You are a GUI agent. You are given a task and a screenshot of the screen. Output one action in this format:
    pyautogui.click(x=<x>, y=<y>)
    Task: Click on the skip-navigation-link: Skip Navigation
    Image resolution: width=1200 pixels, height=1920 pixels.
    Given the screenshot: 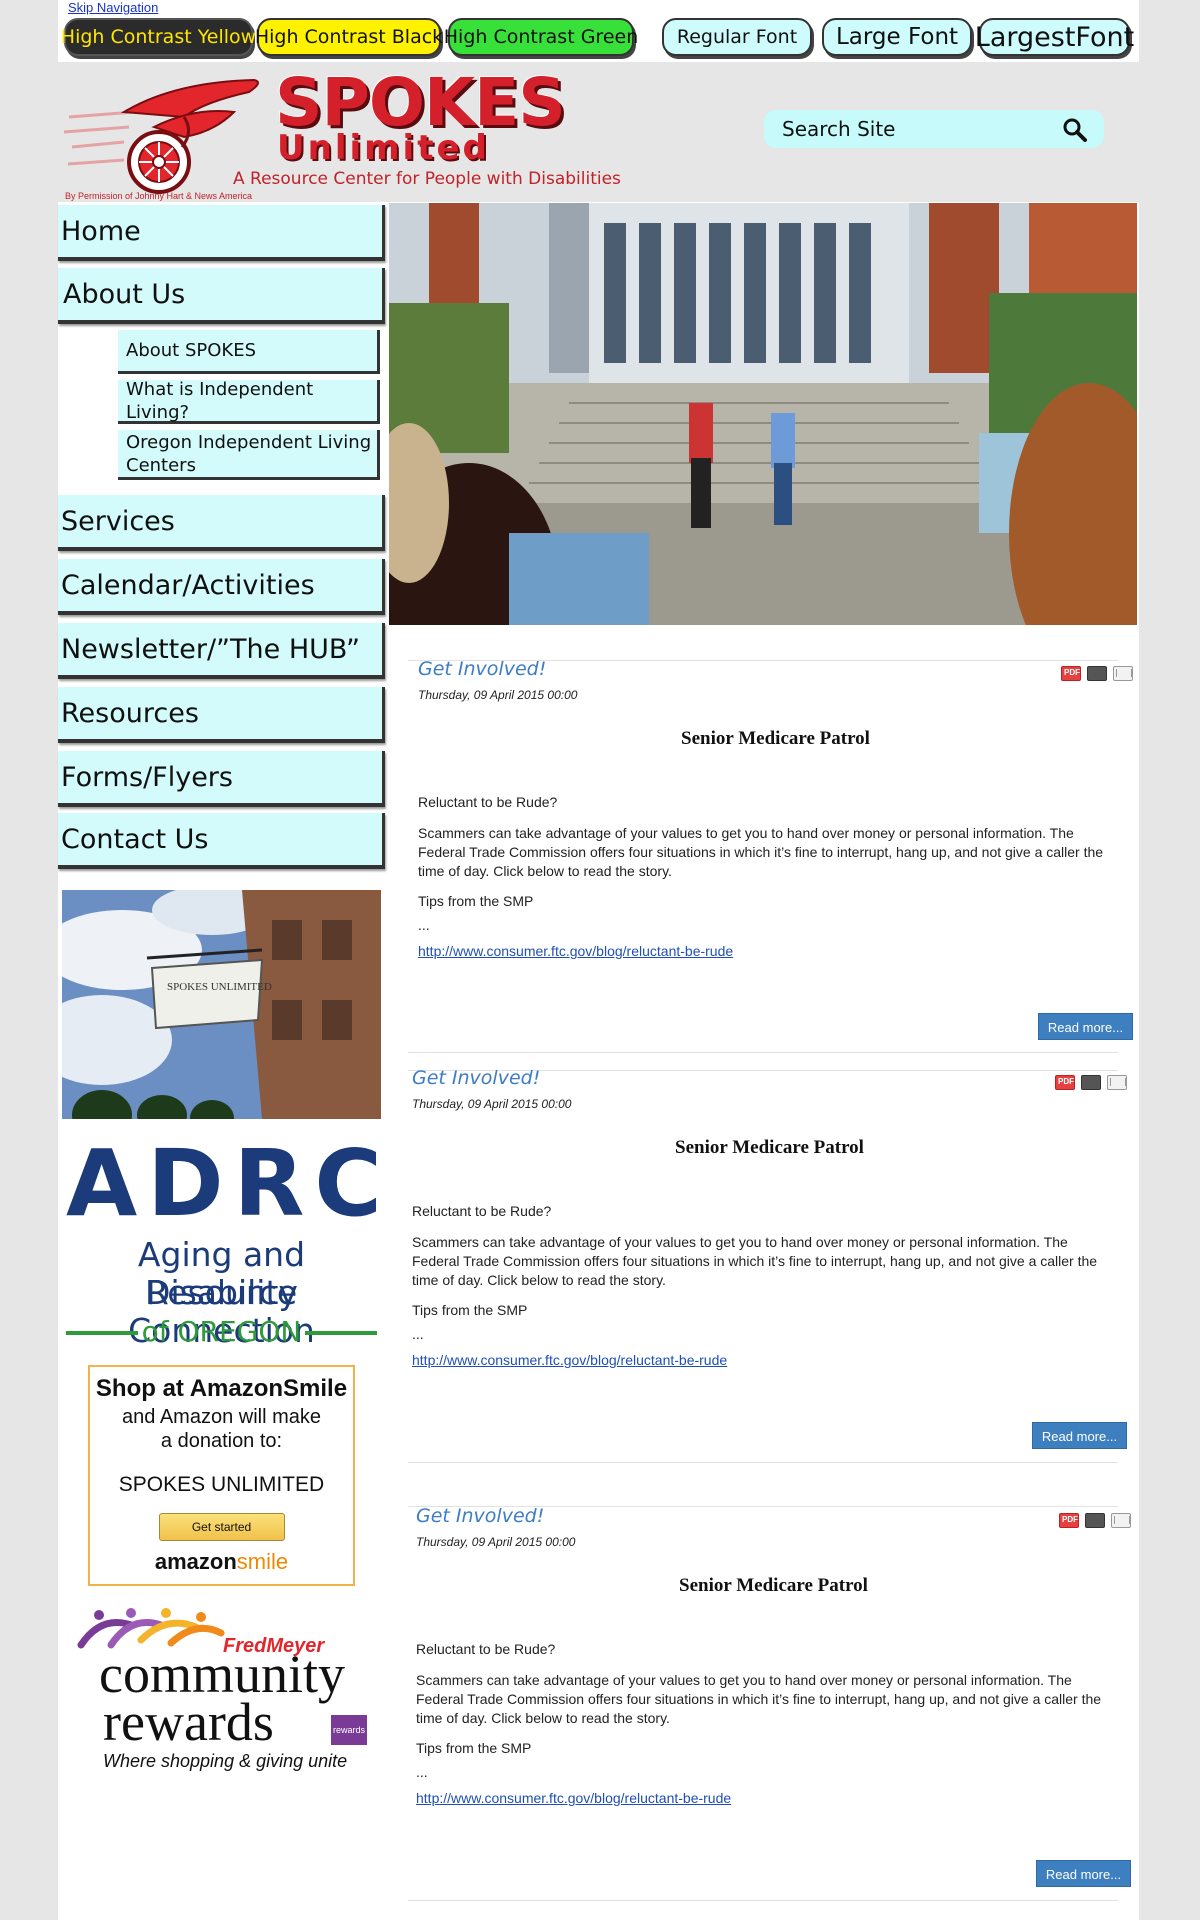 What is the action you would take?
    pyautogui.click(x=113, y=7)
    